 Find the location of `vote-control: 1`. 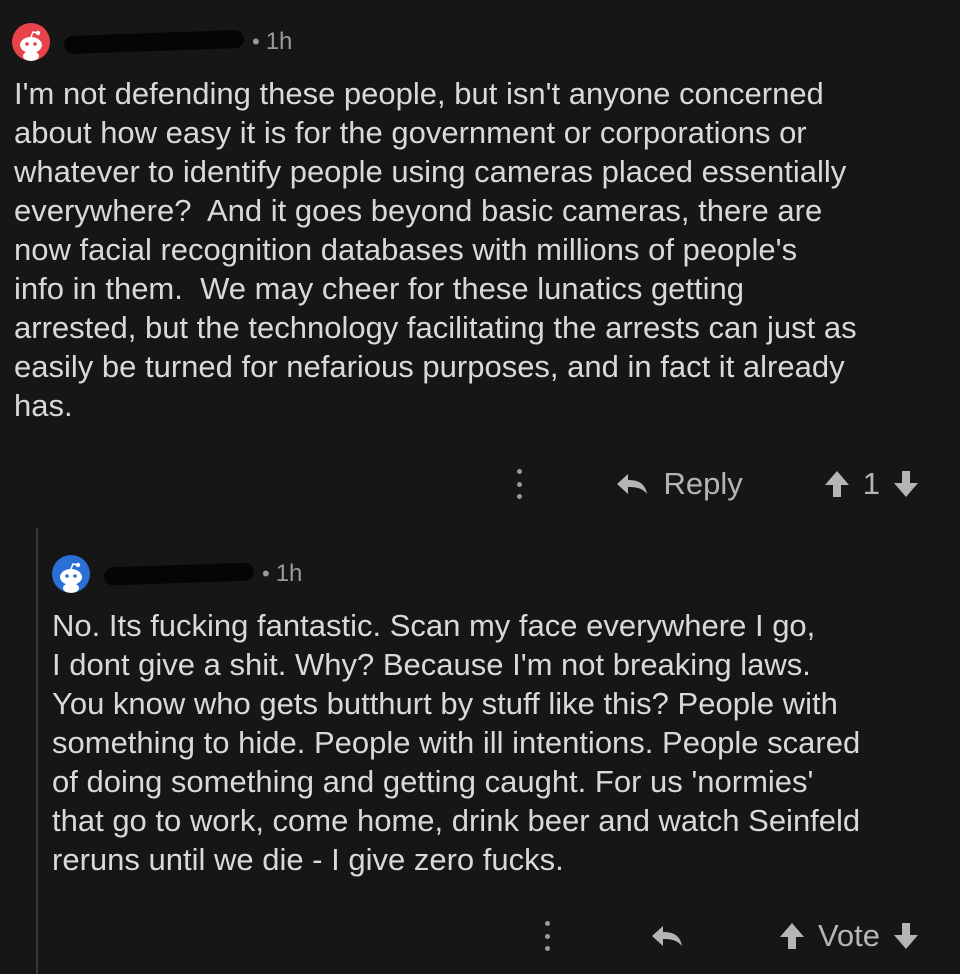

vote-control: 1 is located at coordinates (871, 484).